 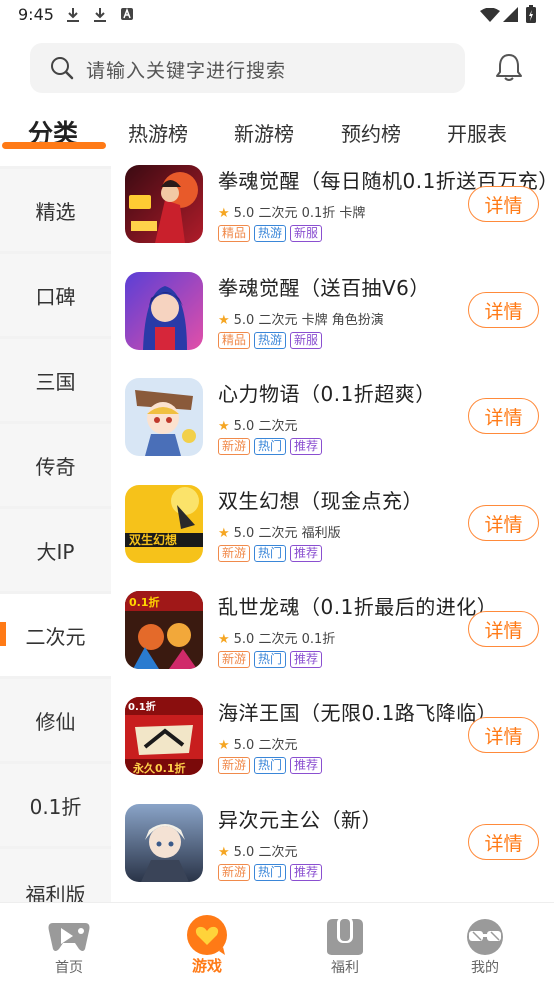 What do you see at coordinates (164, 630) in the screenshot?
I see `game-cover-image: 0.1折` at bounding box center [164, 630].